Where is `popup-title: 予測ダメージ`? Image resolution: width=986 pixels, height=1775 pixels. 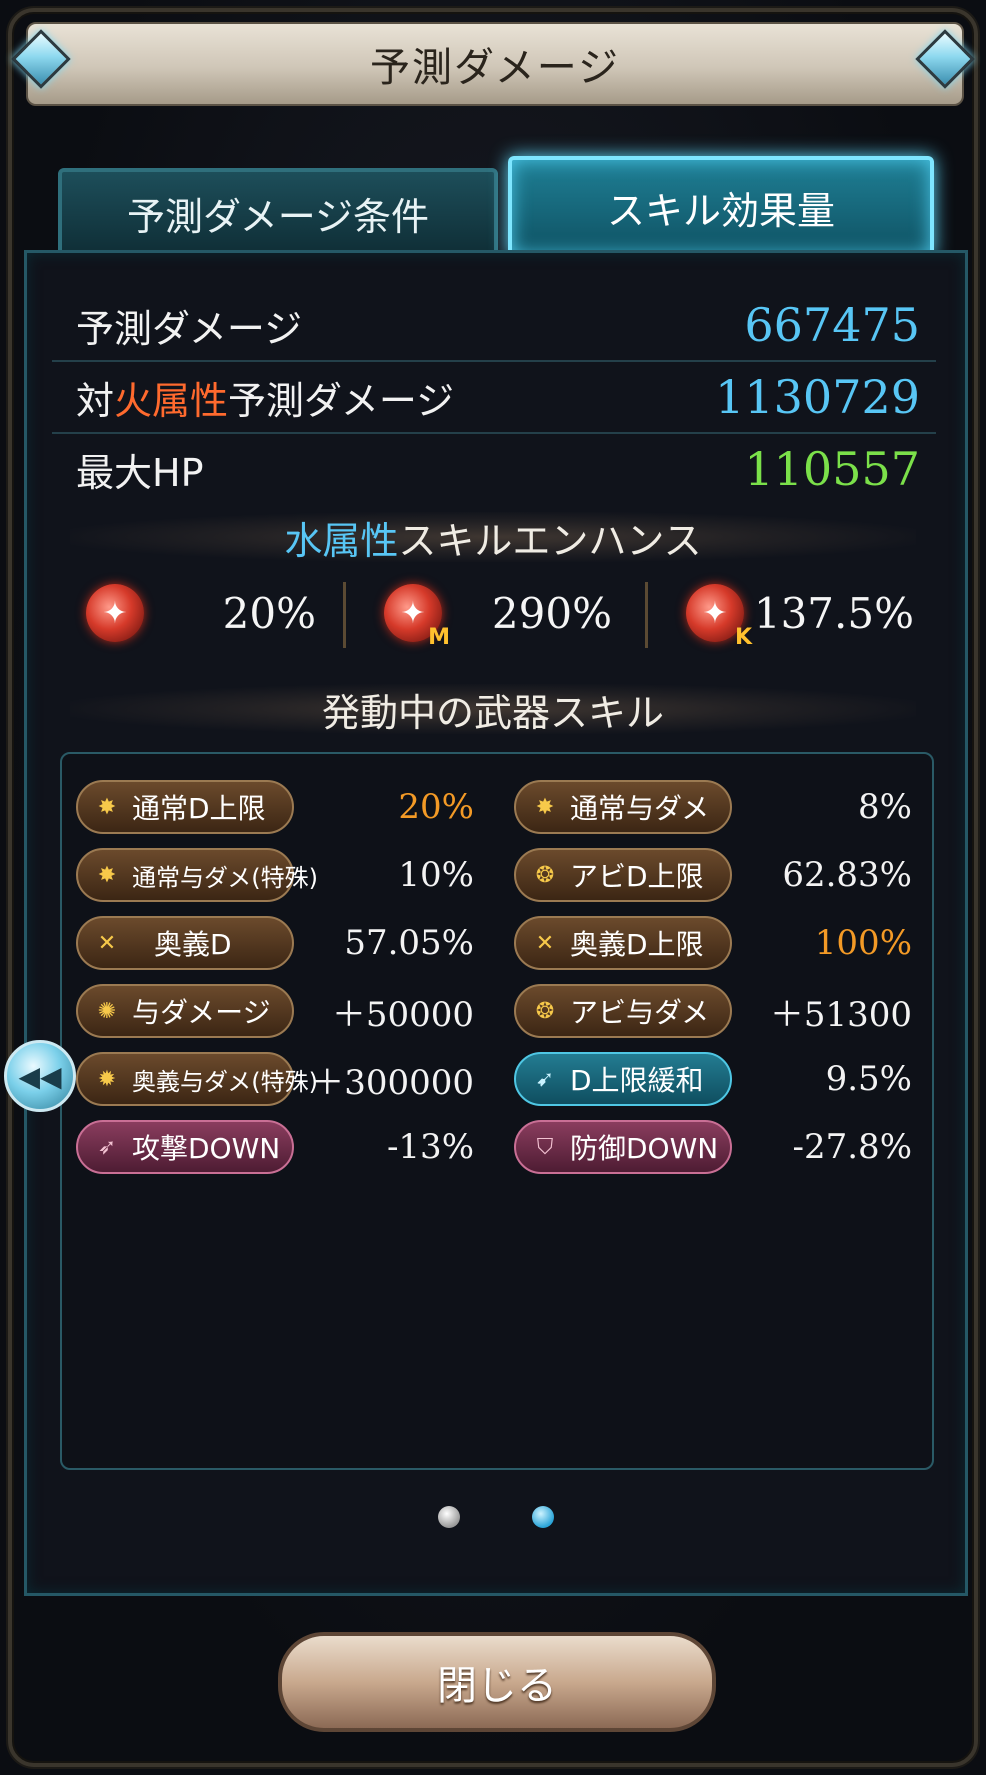 popup-title: 予測ダメージ is located at coordinates (495, 68).